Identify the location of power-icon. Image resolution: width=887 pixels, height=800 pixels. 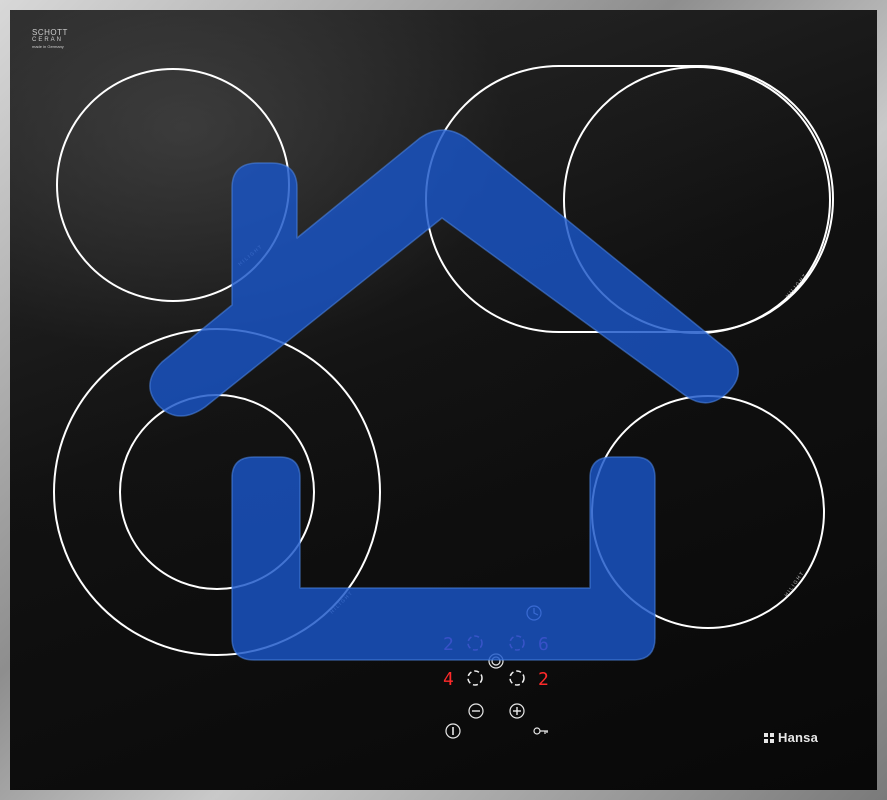
(453, 731).